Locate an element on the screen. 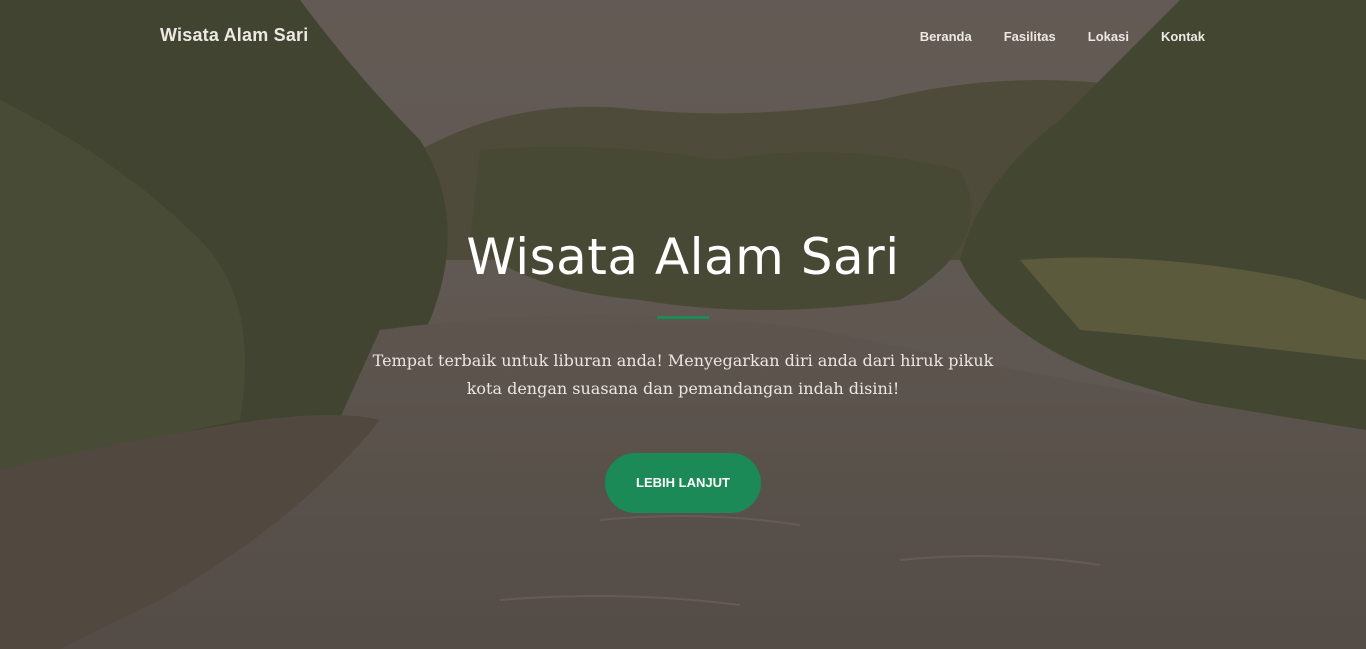 The image size is (1366, 649). brand-logo: Wisata Alam Sari is located at coordinates (234, 35).